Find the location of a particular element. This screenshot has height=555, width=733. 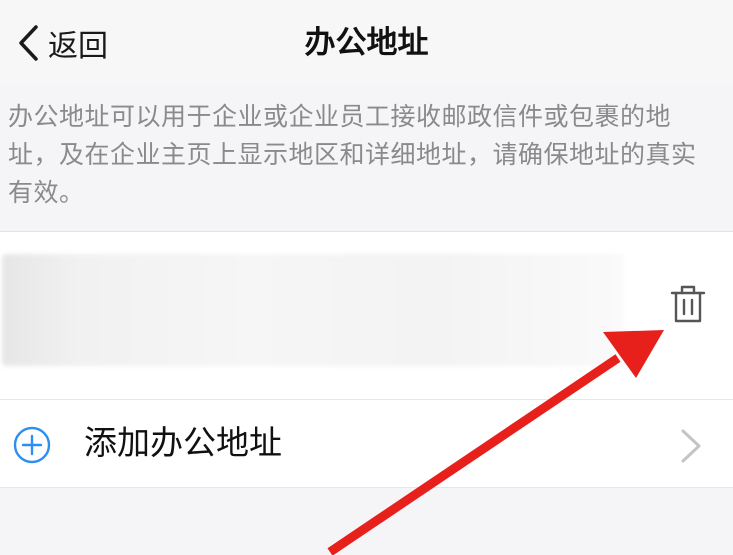

page-title: 办公地址 is located at coordinates (366, 43).